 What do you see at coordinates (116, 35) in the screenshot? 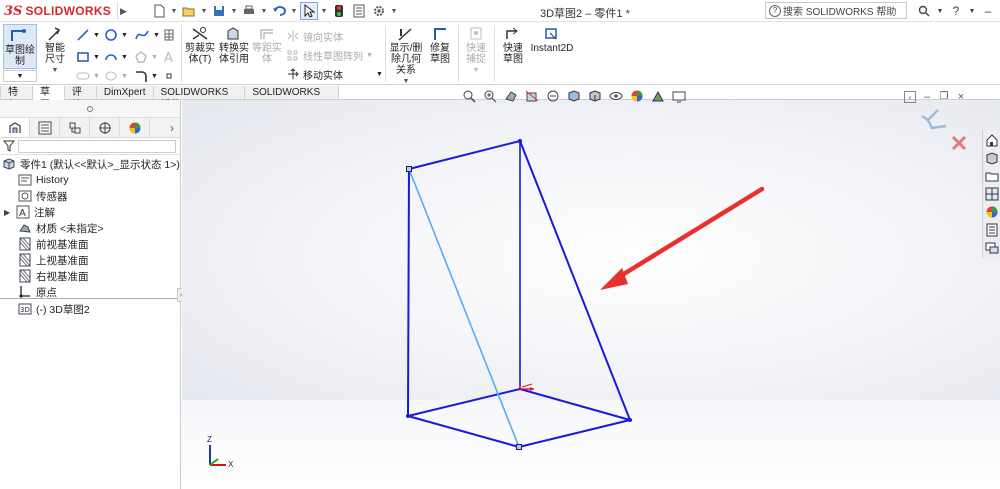
I see `circle-tool: ▼` at bounding box center [116, 35].